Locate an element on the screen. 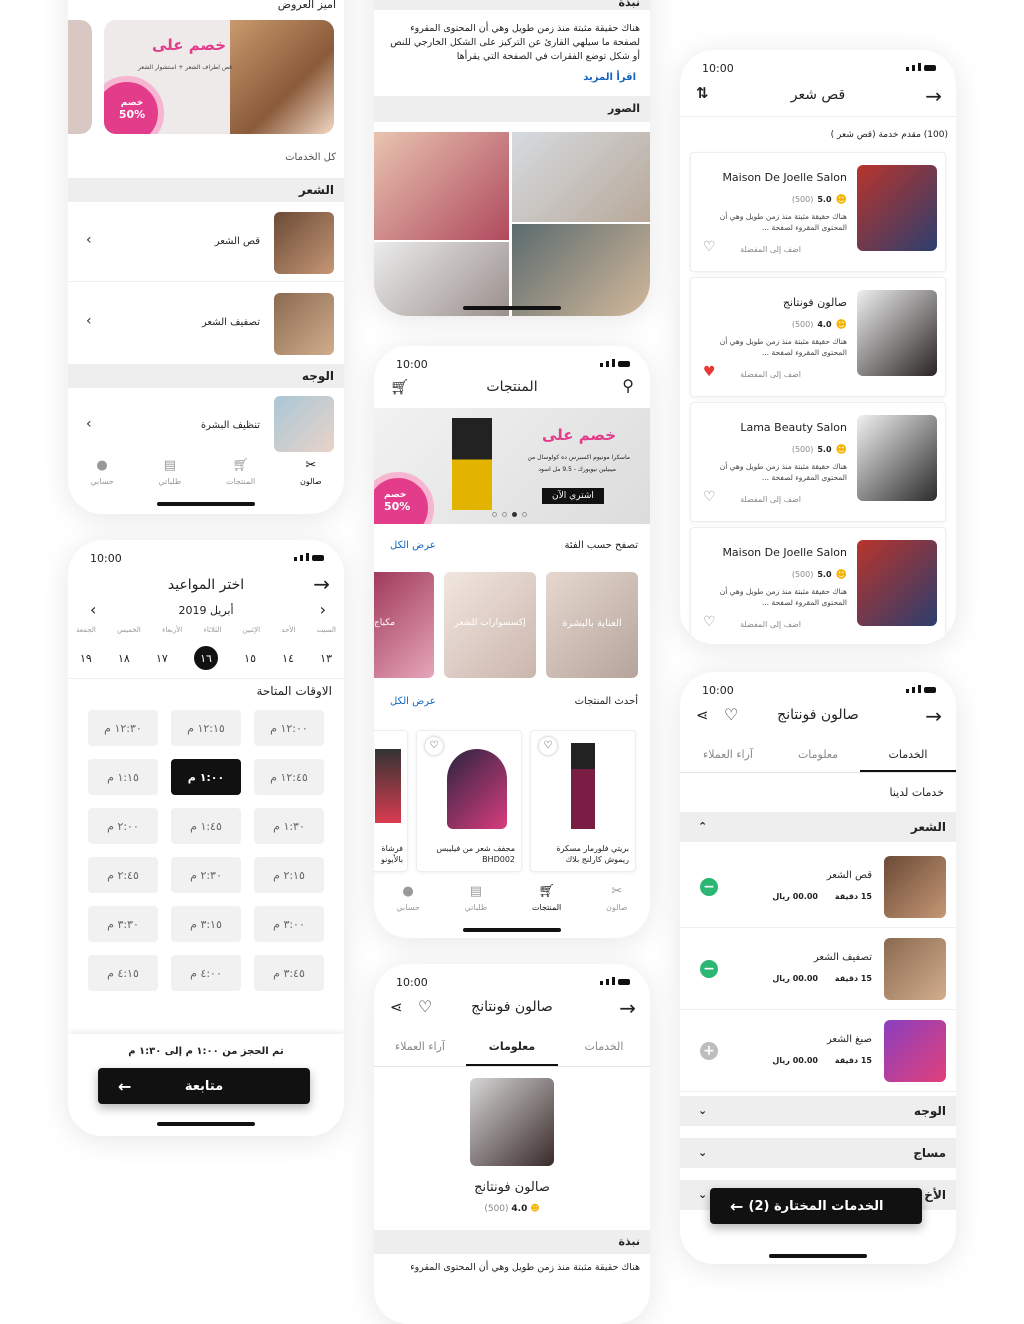  service-row-styling: تصفيف الشعر ‹ is located at coordinates (206, 323).